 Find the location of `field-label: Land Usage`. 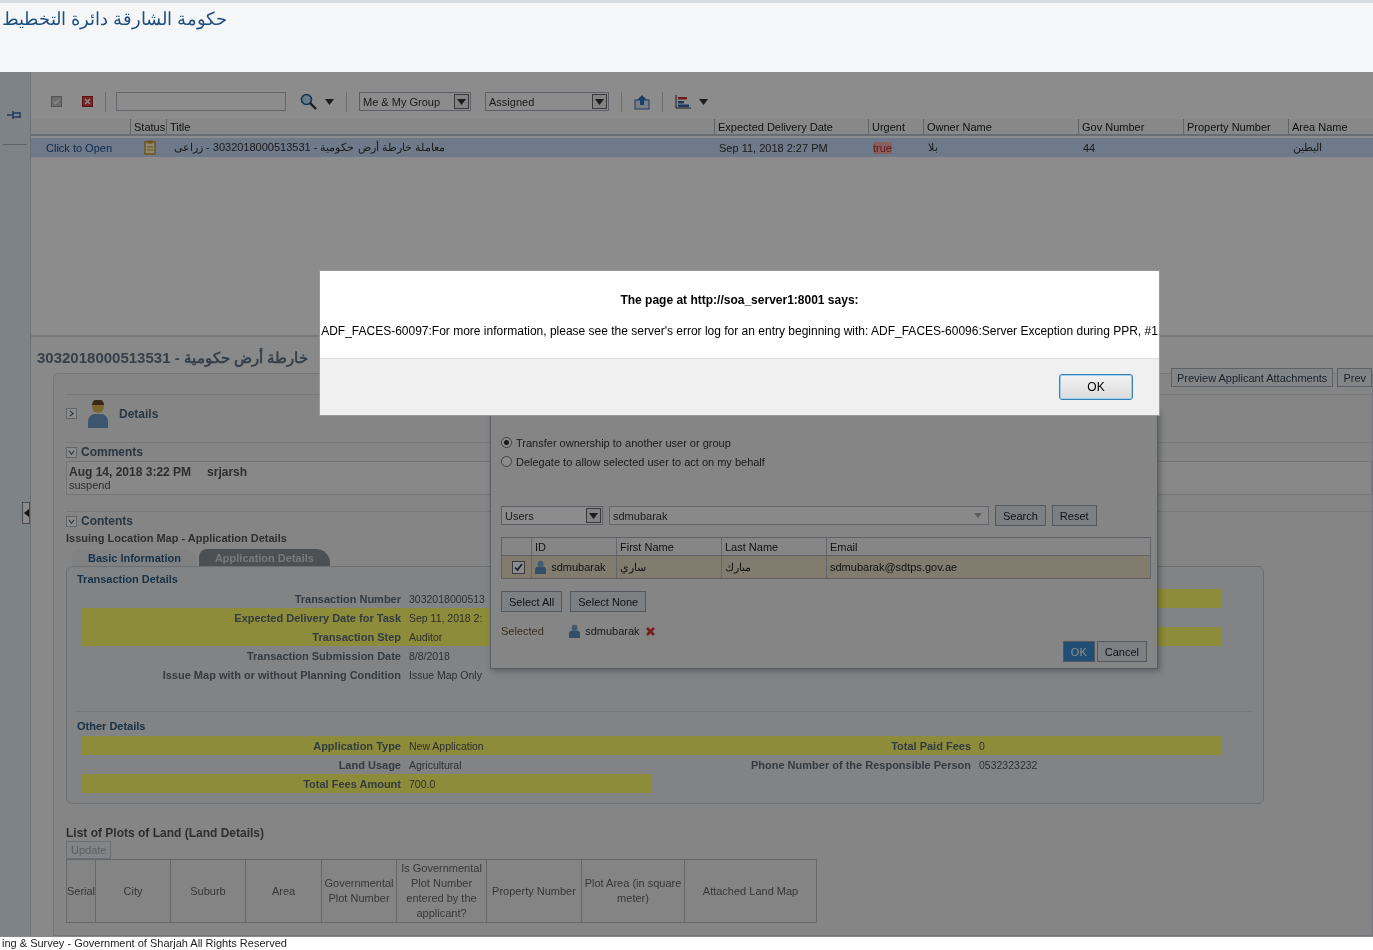

field-label: Land Usage is located at coordinates (369, 764).